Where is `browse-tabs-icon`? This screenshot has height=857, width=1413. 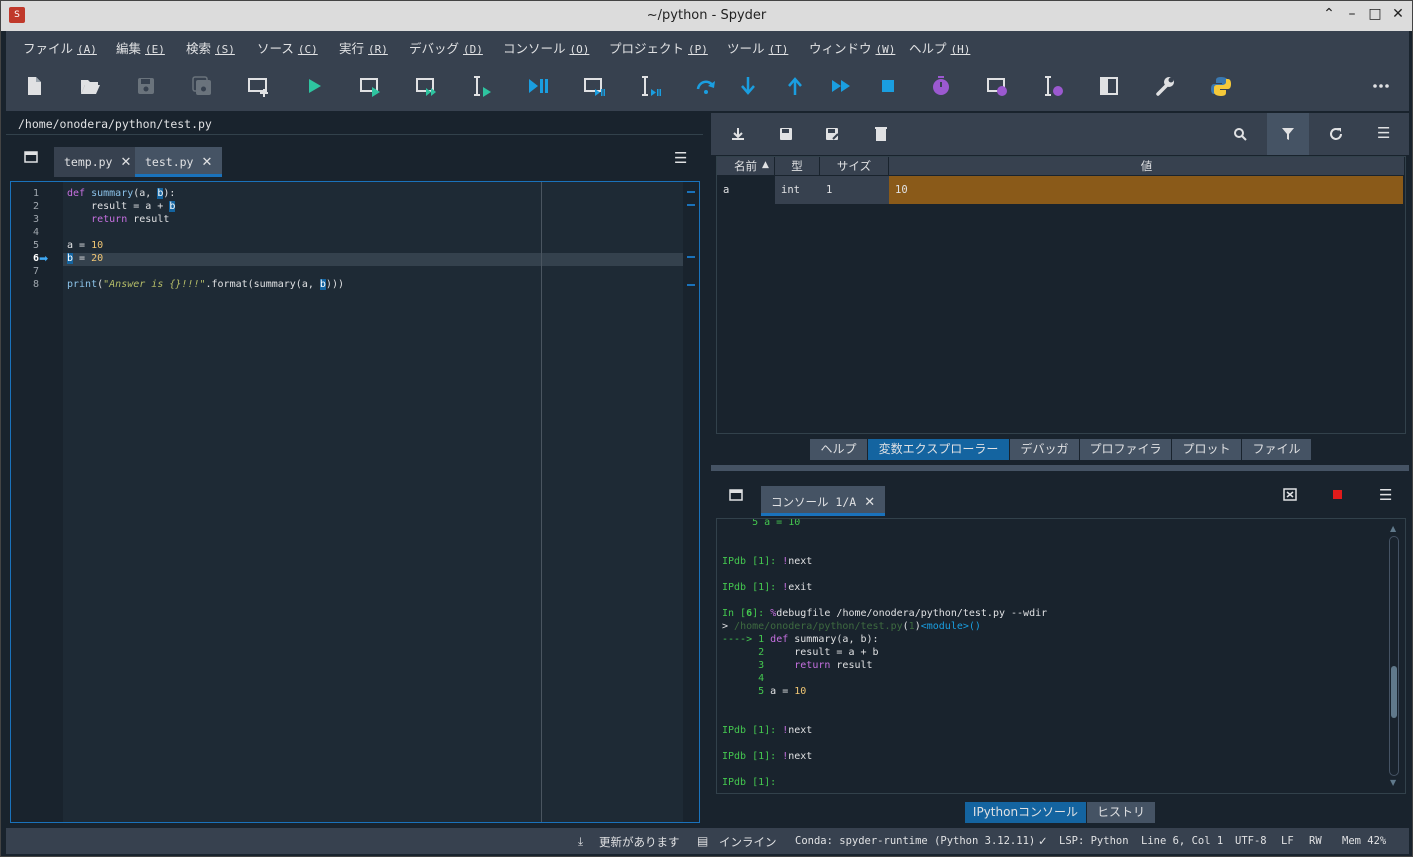
browse-tabs-icon is located at coordinates (31, 157).